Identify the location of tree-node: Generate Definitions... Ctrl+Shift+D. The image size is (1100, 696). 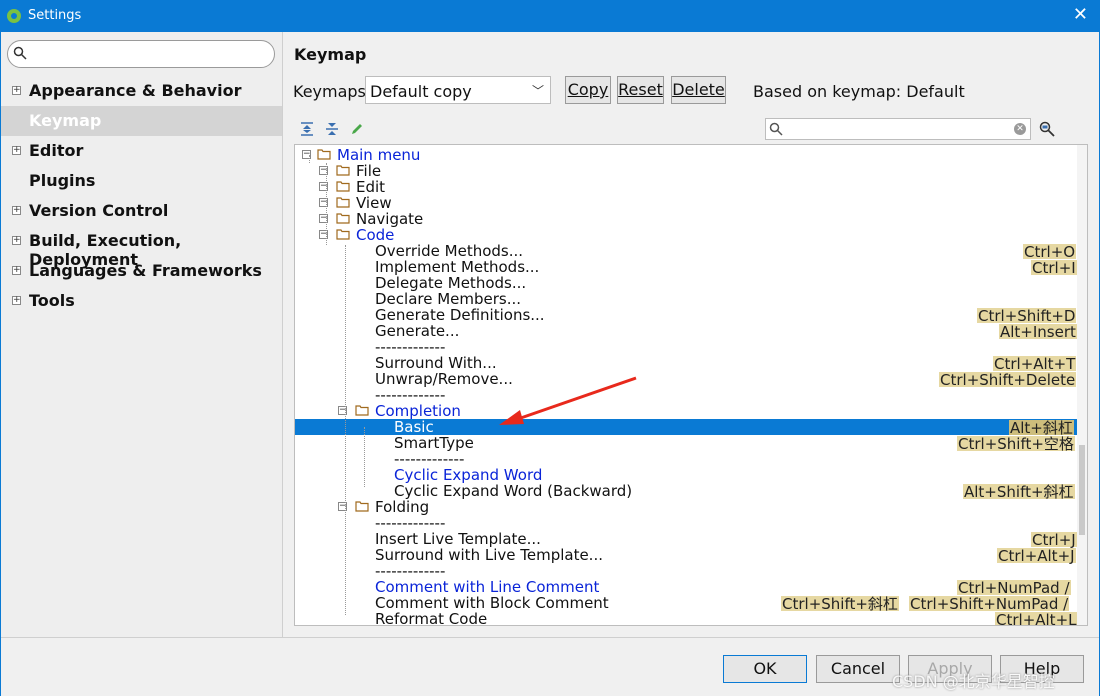
(687, 315).